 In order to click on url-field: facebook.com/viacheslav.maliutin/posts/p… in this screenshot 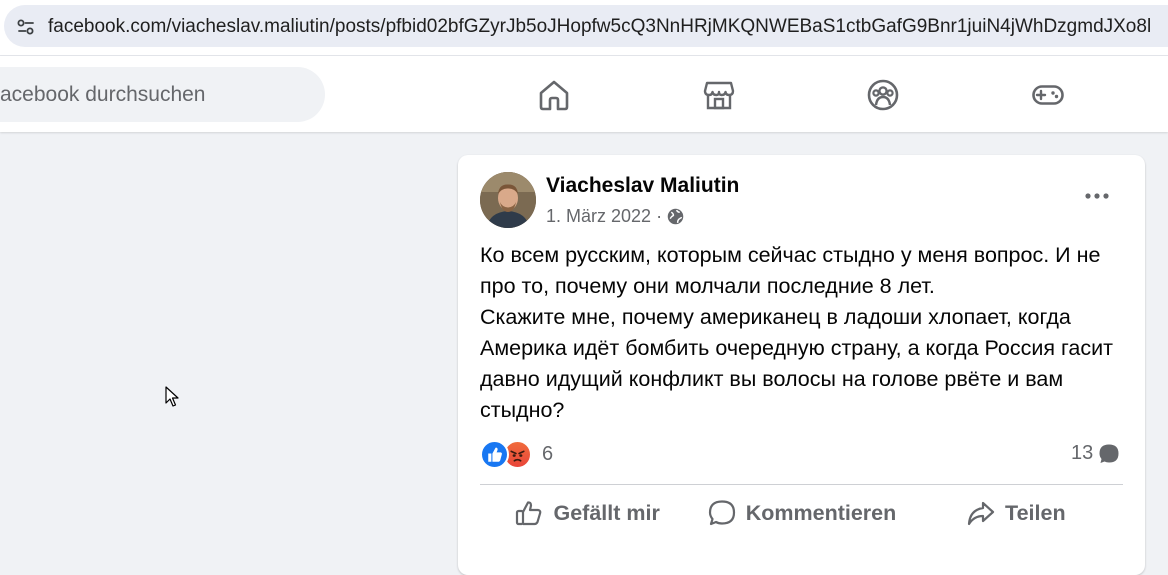, I will do `click(586, 26)`.